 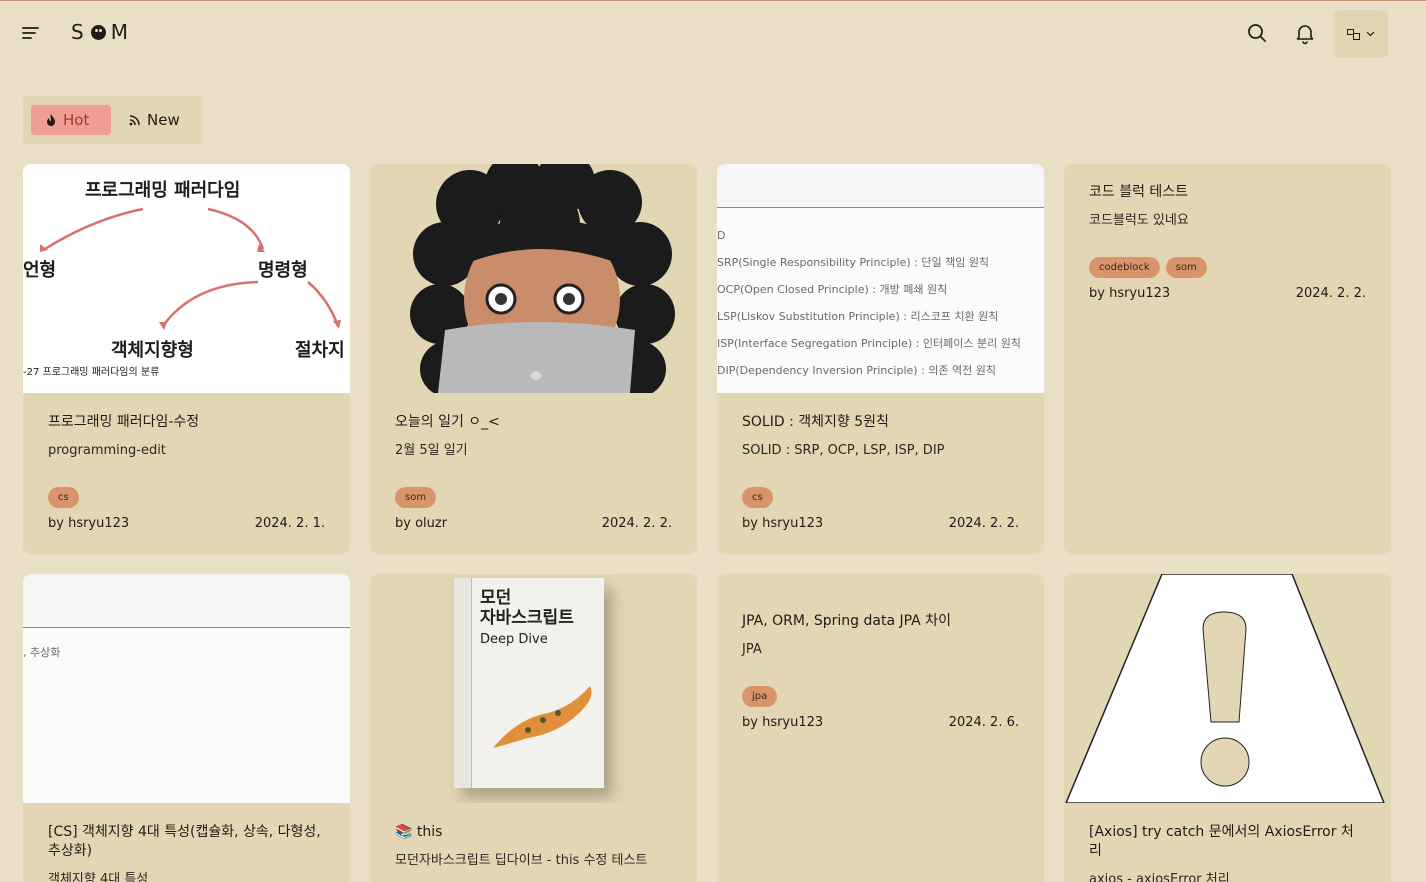 What do you see at coordinates (1139, 220) in the screenshot?
I see `post-description: 코드블럭도 있네요` at bounding box center [1139, 220].